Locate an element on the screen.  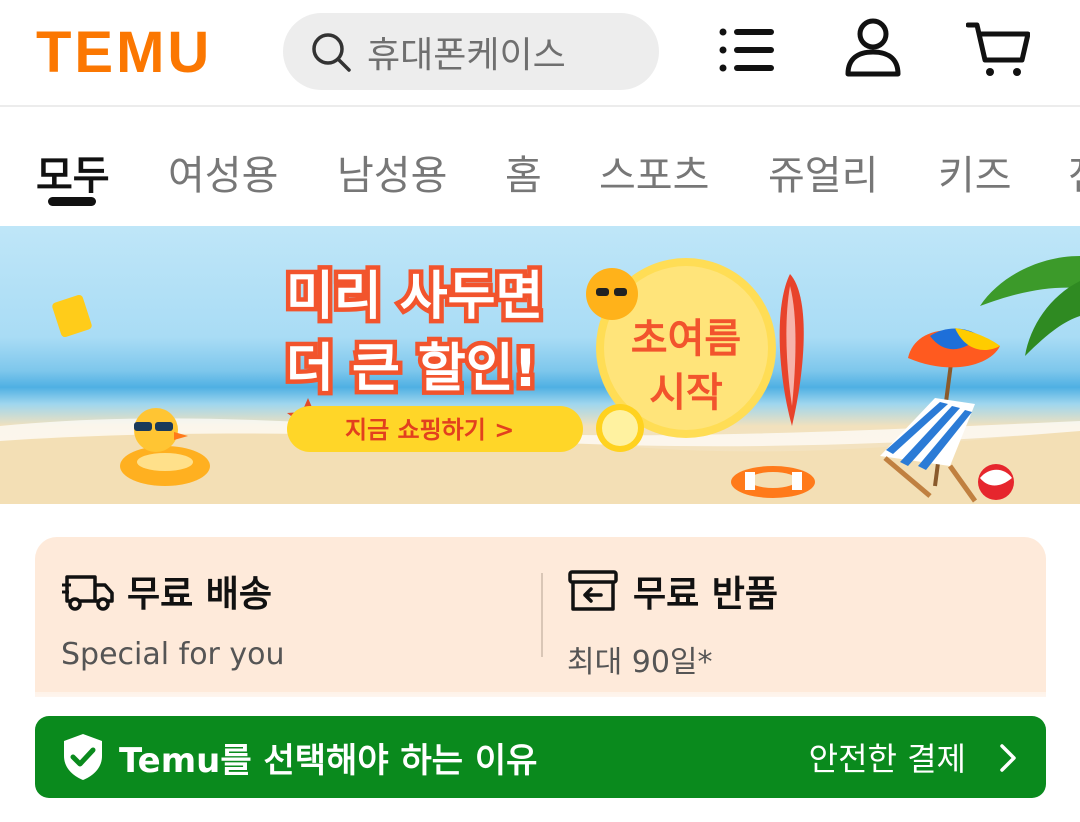
divider is located at coordinates (542, 615).